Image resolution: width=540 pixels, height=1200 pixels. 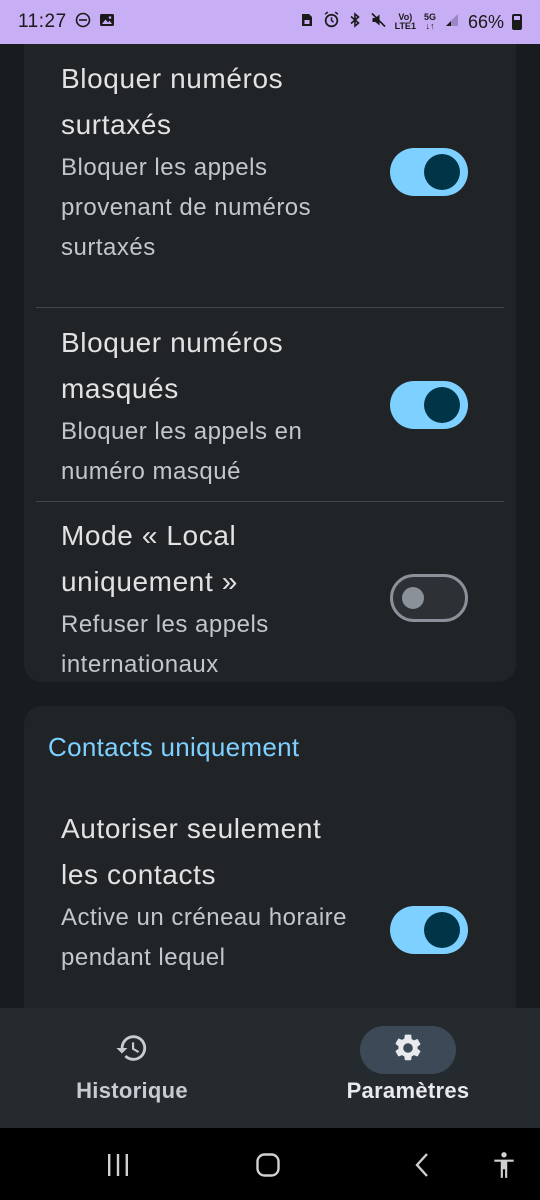 What do you see at coordinates (165, 644) in the screenshot?
I see `setting-description: Refuser les appels internationaux` at bounding box center [165, 644].